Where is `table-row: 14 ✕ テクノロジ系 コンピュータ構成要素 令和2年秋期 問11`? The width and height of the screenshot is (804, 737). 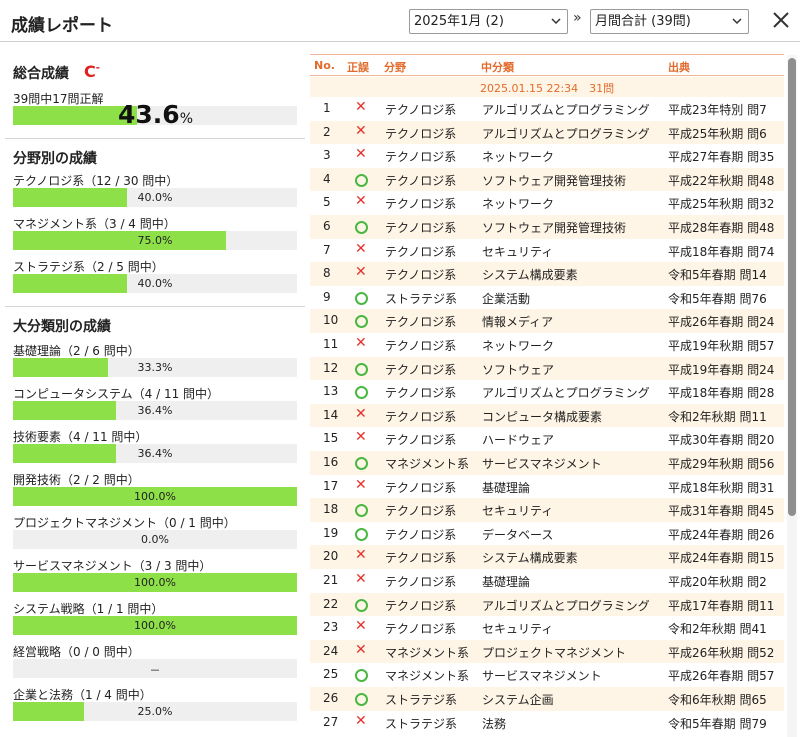
table-row: 14 ✕ テクノロジ系 コンピュータ構成要素 令和2年秋期 問11 is located at coordinates (547, 415).